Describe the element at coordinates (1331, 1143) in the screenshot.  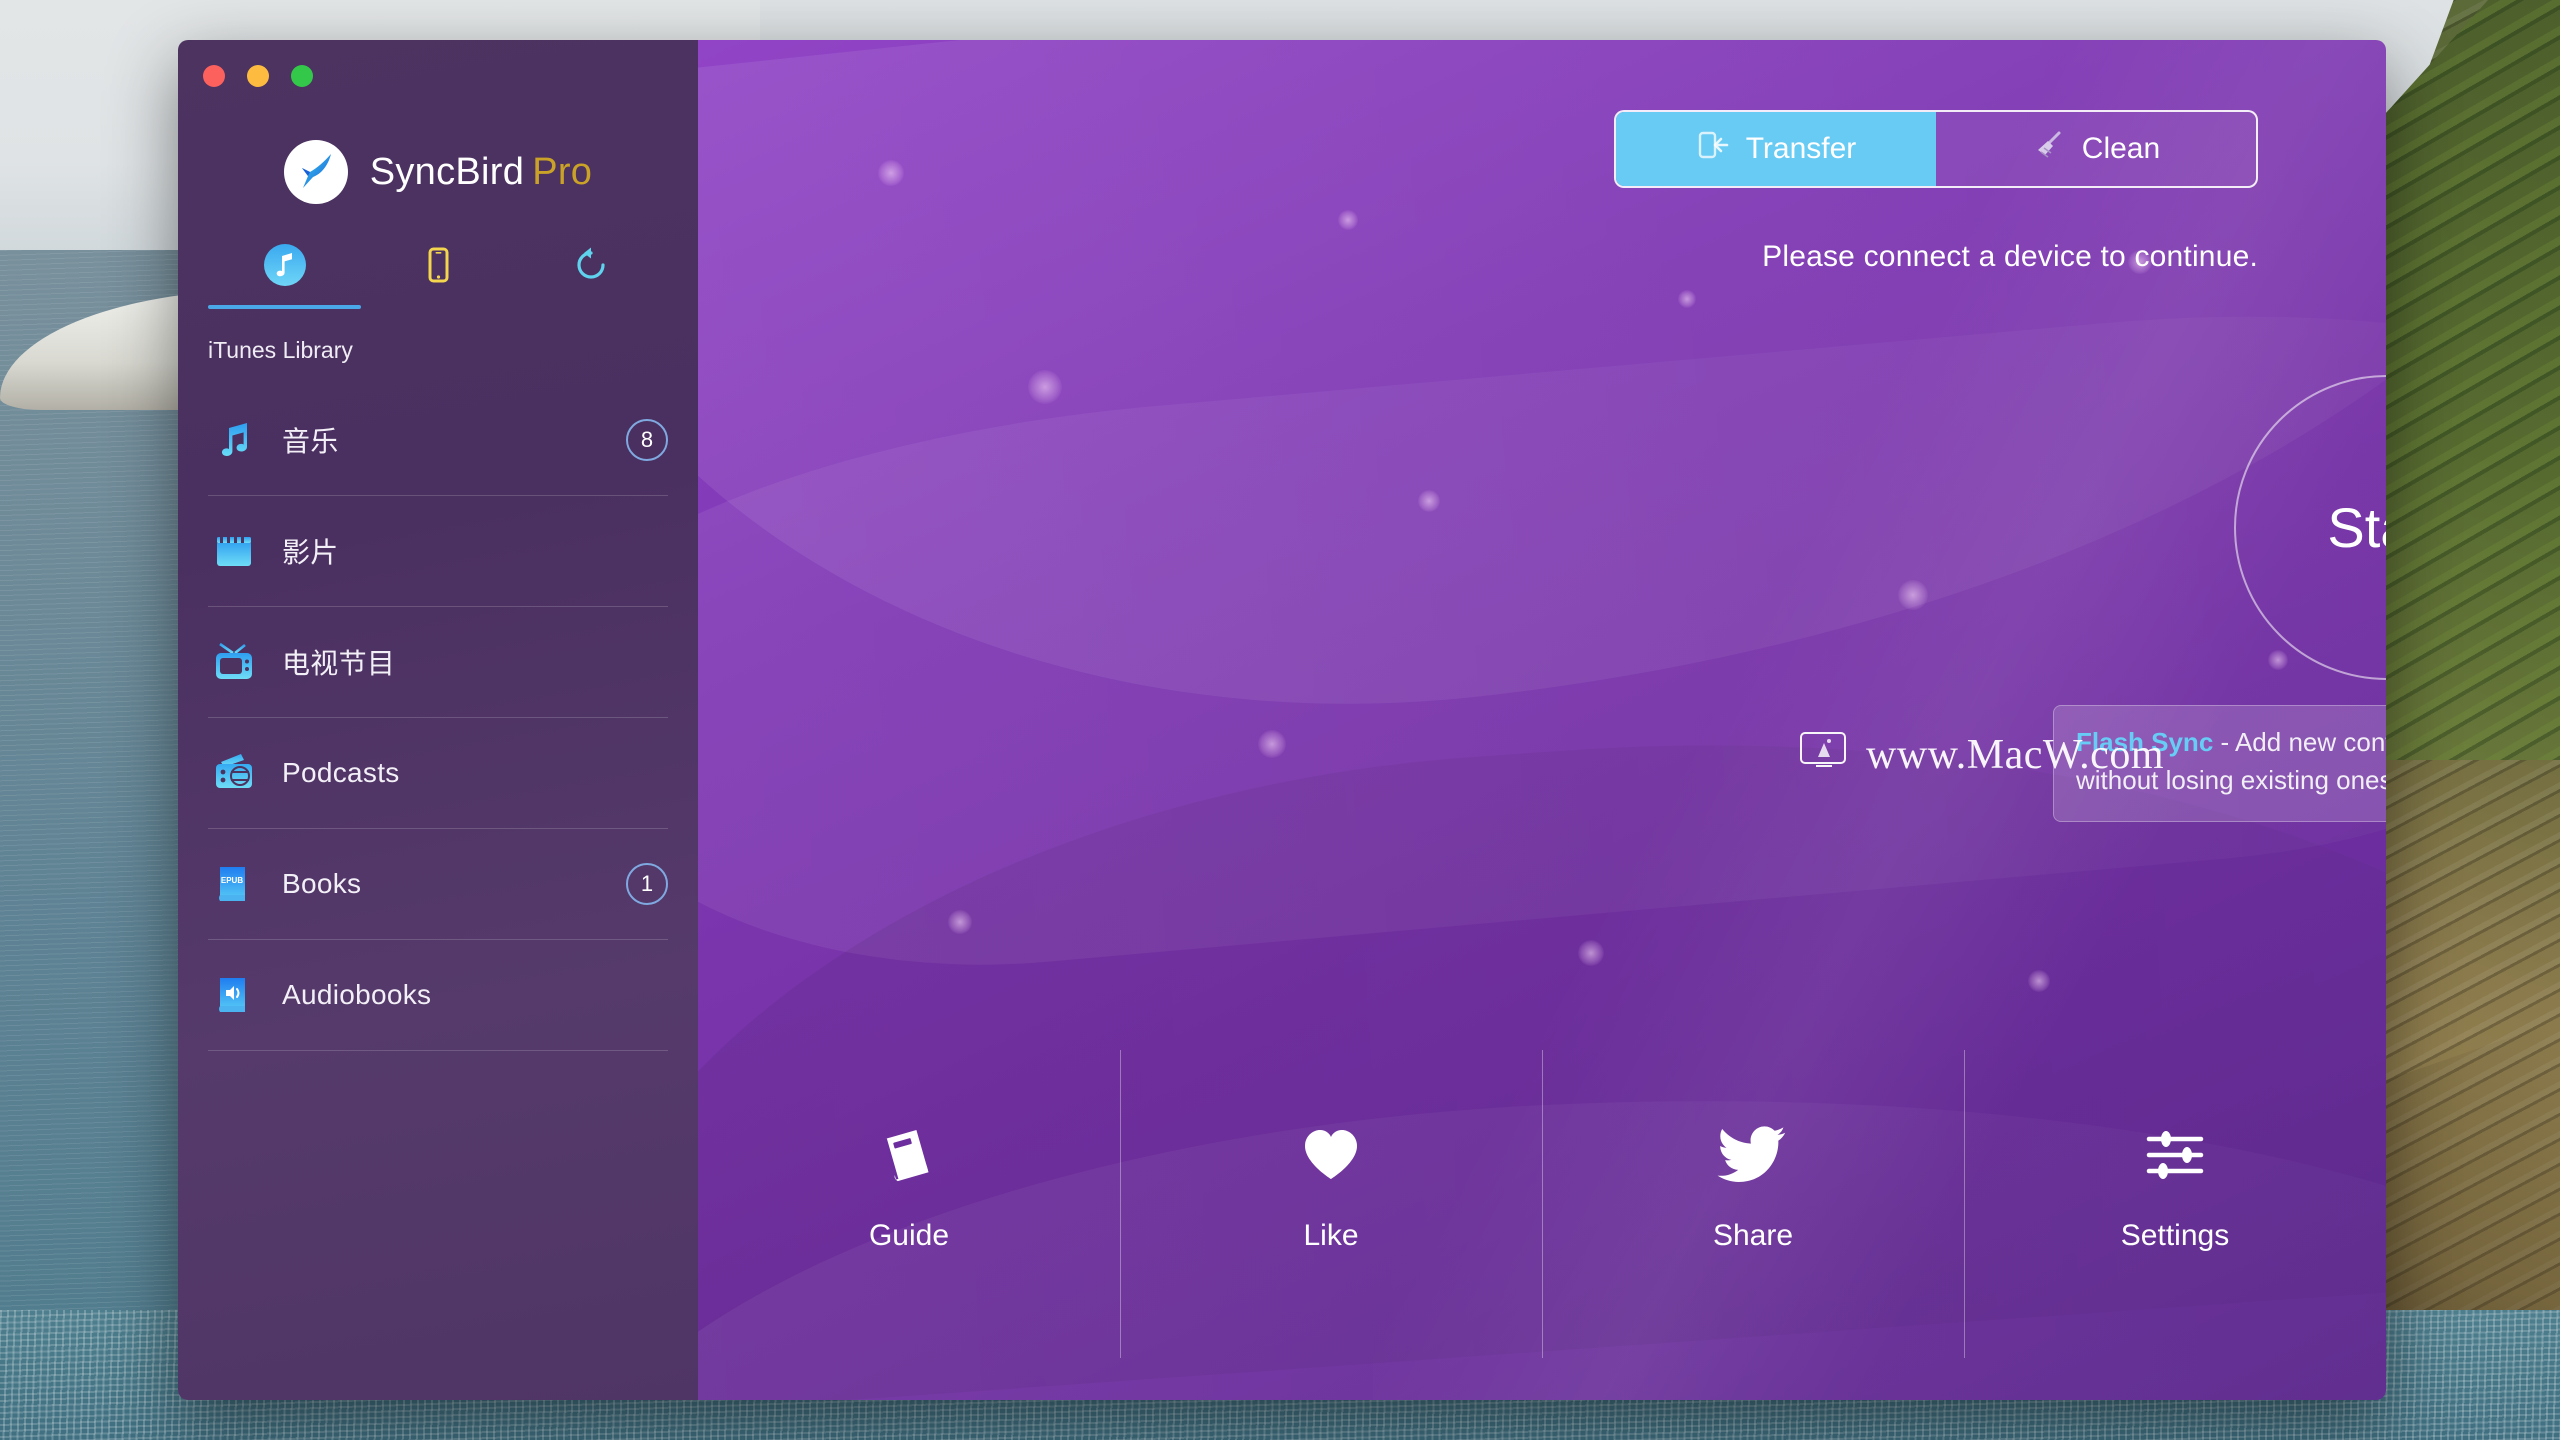
I see `heart-icon` at that location.